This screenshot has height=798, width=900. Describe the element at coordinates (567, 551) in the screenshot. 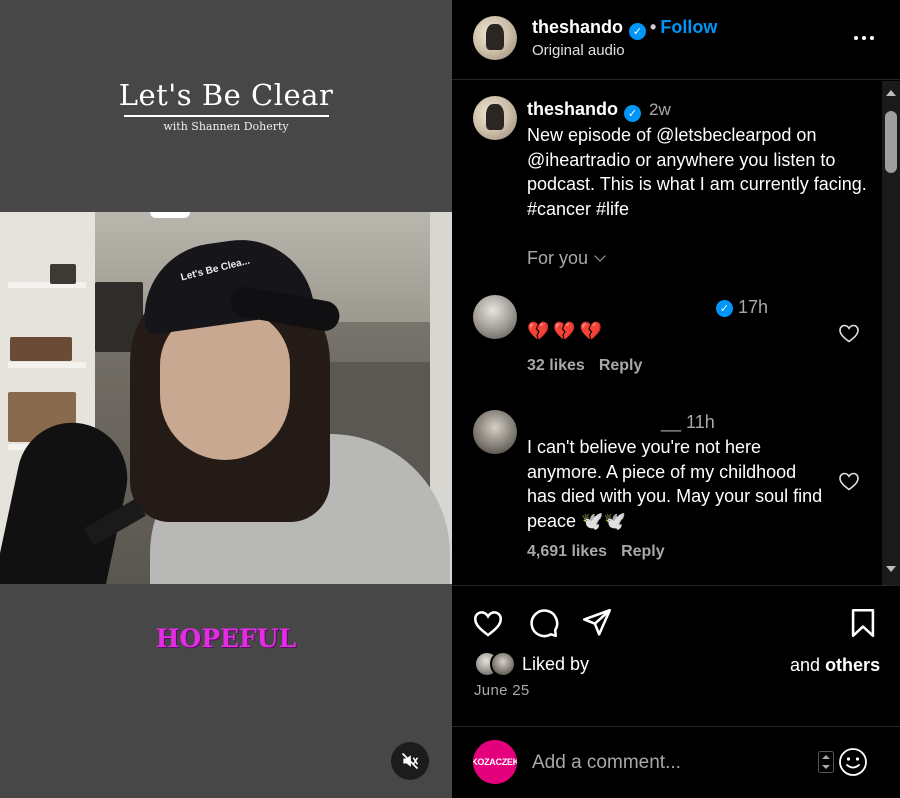

I see `comment-likes: 4,691 likes` at that location.